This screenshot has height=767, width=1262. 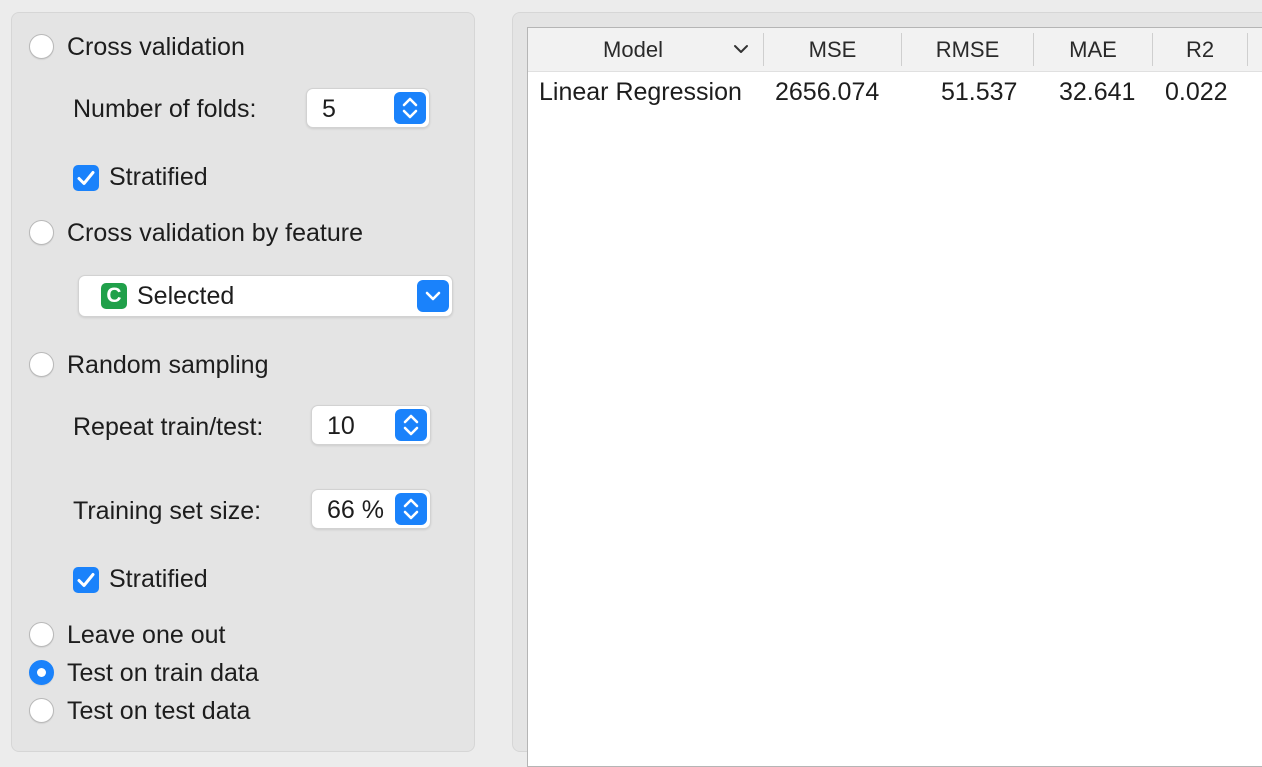 What do you see at coordinates (167, 511) in the screenshot?
I see `training-set-size-label: Training set size:` at bounding box center [167, 511].